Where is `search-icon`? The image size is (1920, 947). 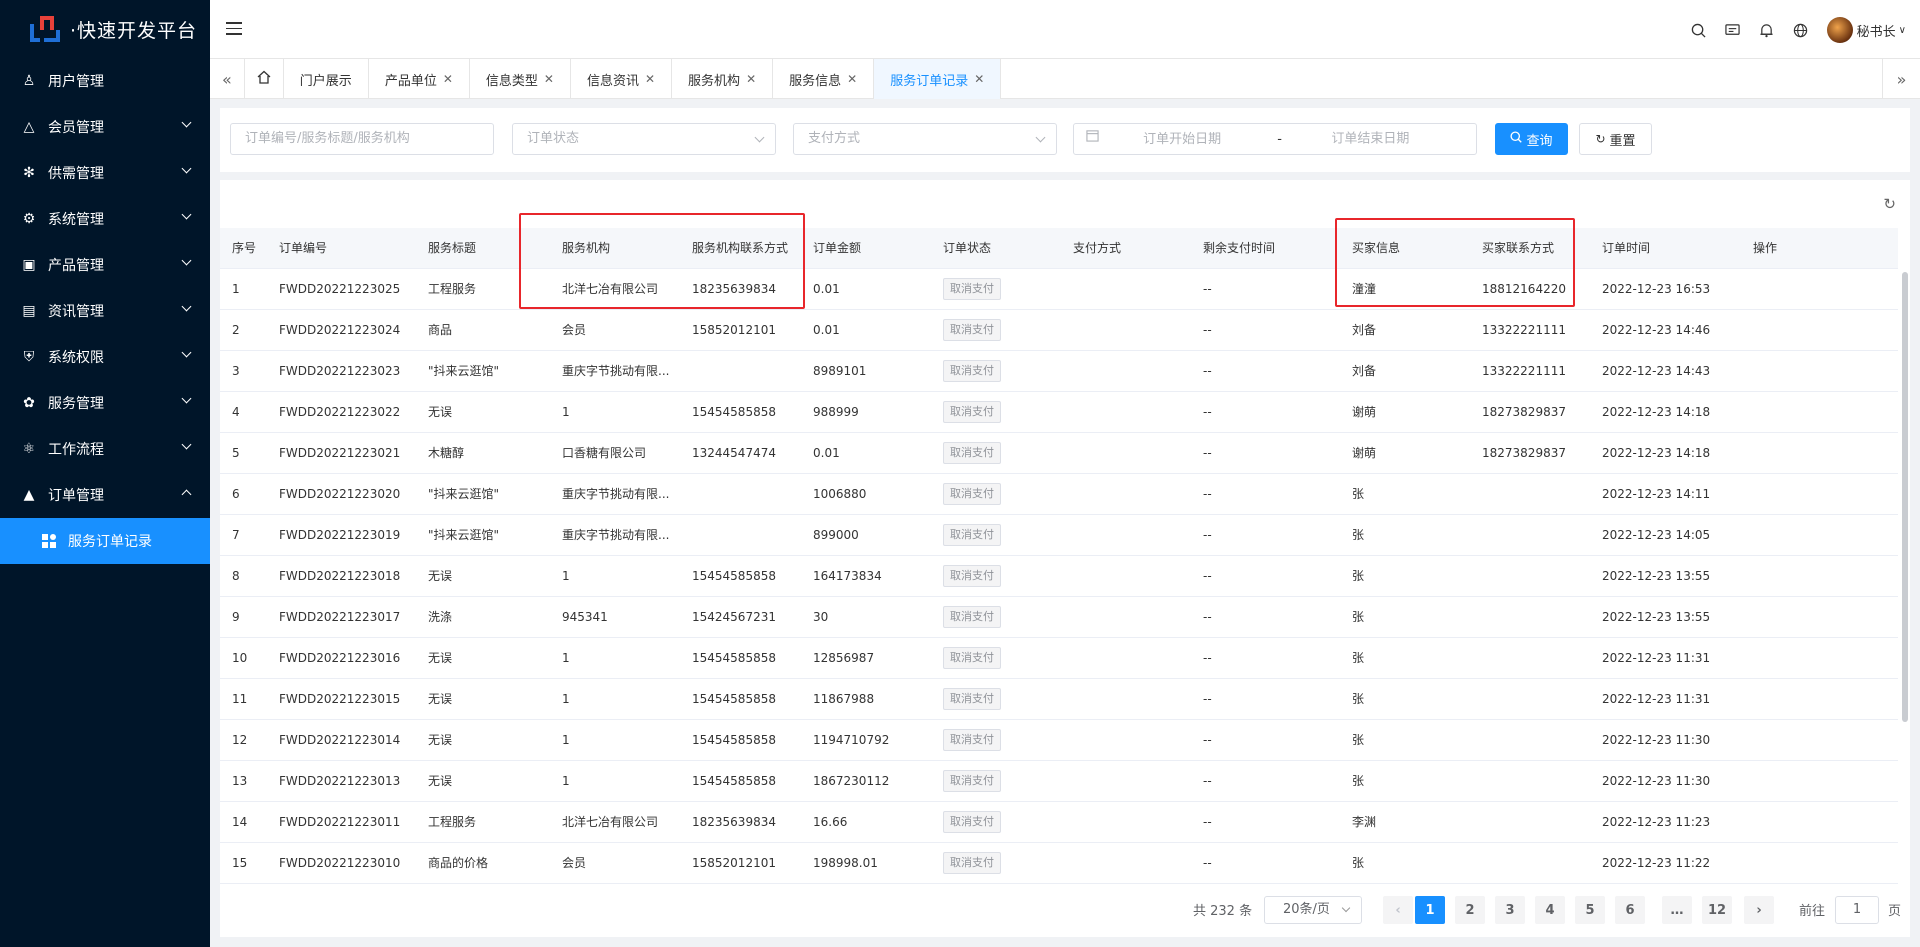
search-icon is located at coordinates (1699, 30).